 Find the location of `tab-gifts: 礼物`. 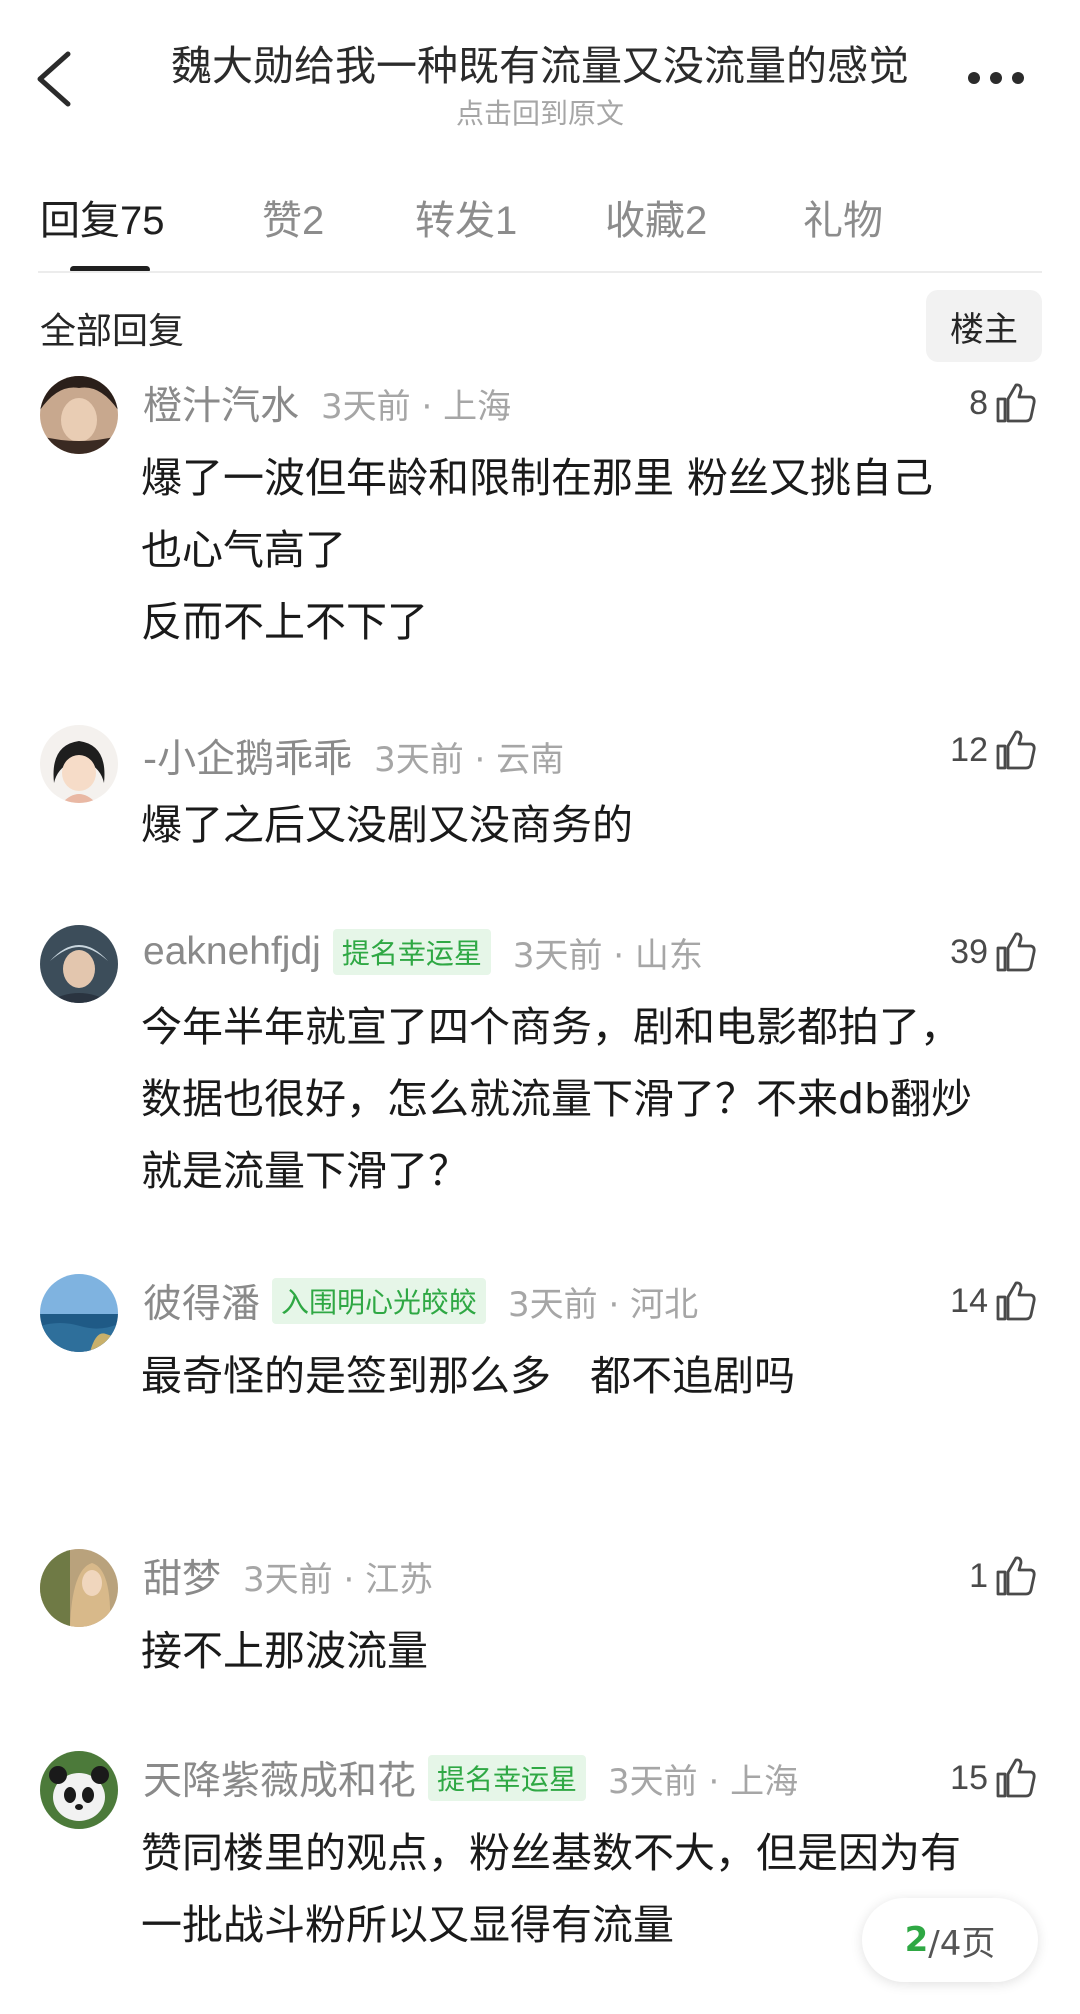

tab-gifts: 礼物 is located at coordinates (843, 217).